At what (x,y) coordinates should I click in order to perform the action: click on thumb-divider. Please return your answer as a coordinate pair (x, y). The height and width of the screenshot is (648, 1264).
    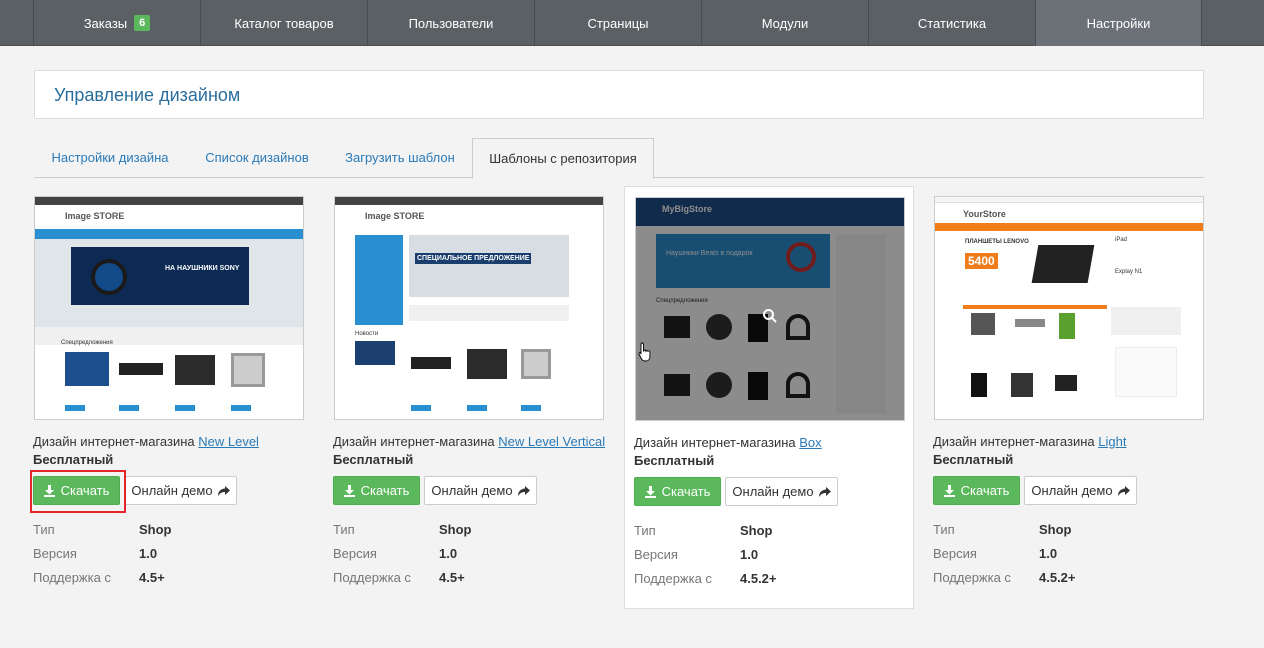
    Looking at the image, I should click on (1035, 307).